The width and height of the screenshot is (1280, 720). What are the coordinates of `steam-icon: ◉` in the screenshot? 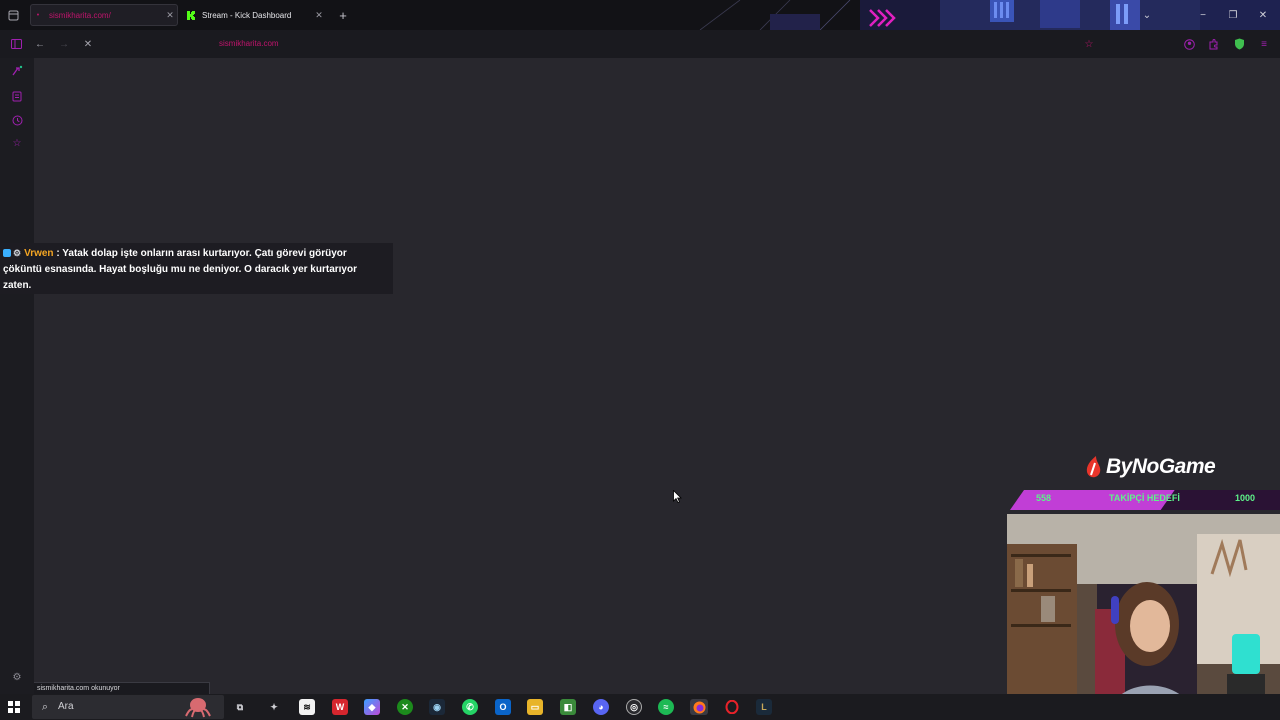 It's located at (437, 707).